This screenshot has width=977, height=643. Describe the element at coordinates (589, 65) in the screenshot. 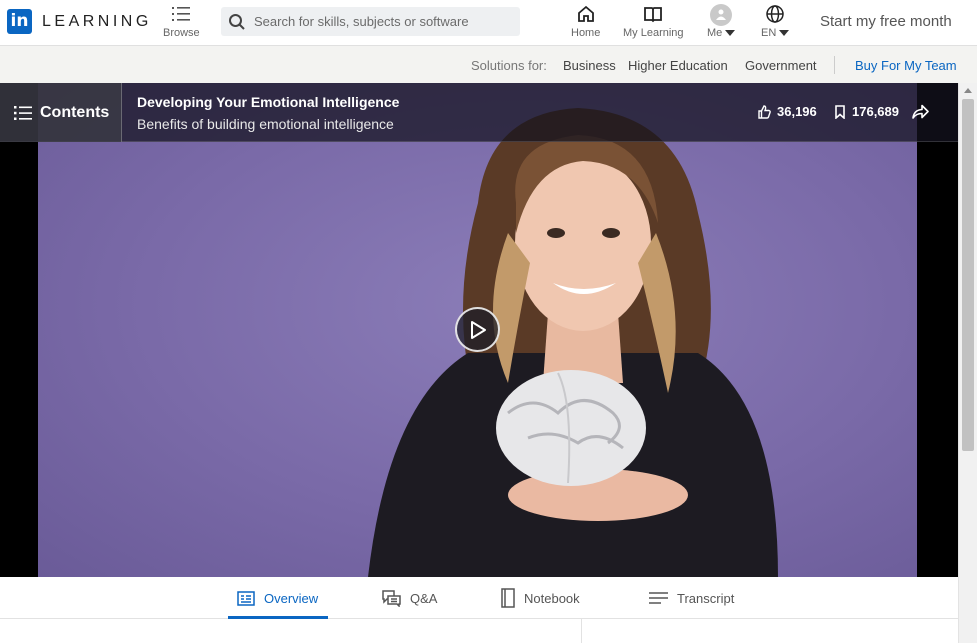

I see `solutions-business-link: Business` at that location.